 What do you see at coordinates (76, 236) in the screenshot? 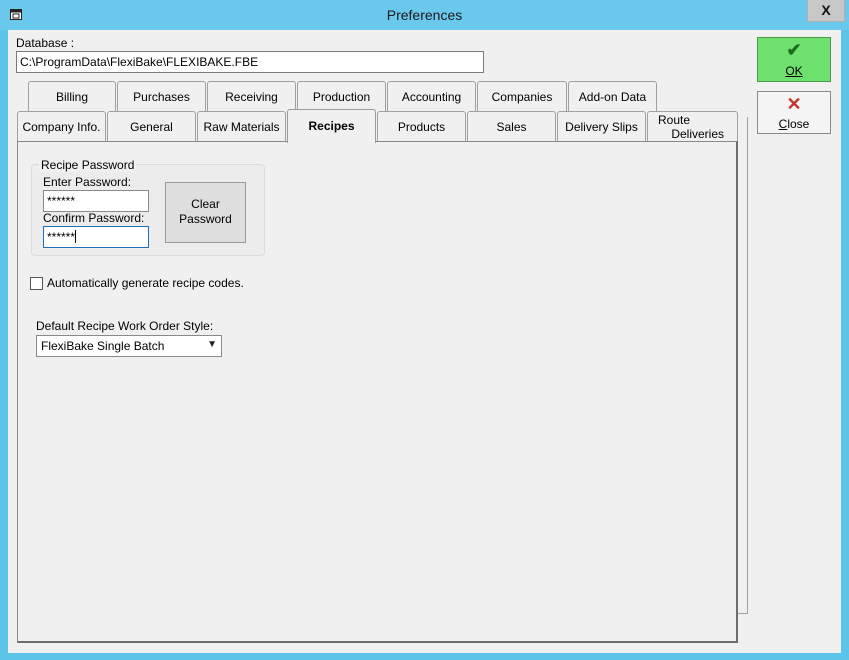
I see `text-caret` at bounding box center [76, 236].